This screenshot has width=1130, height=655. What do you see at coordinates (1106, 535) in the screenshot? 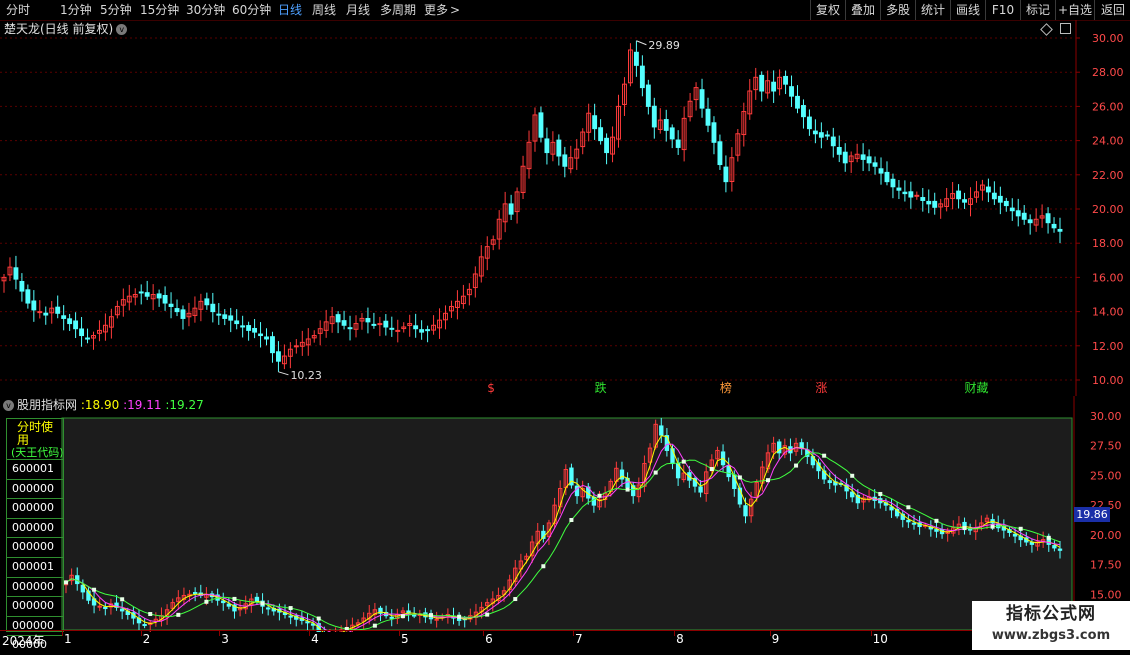
I see `indicator-tick-label: 20.00` at bounding box center [1106, 535].